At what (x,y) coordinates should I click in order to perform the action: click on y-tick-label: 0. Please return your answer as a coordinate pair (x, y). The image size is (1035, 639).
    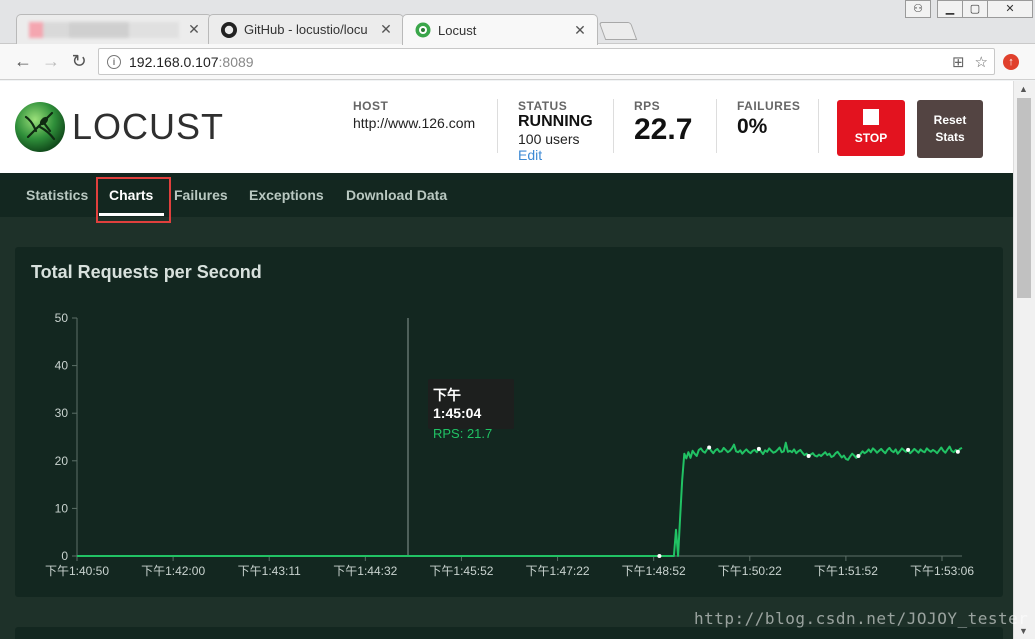
    Looking at the image, I should click on (64, 556).